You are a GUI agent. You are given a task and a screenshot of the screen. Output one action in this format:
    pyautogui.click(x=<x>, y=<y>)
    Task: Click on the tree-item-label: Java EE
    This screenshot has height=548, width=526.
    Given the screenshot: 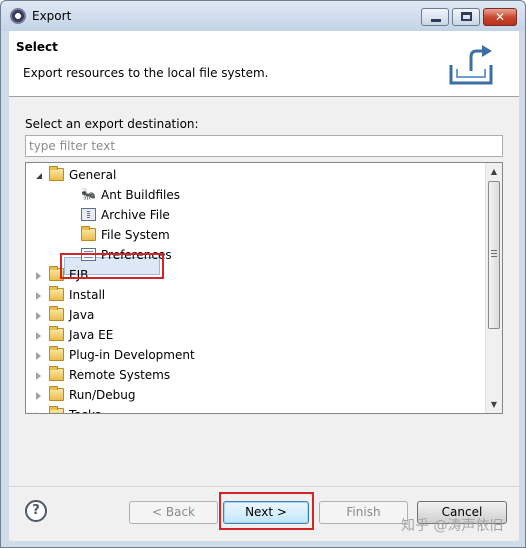 What is the action you would take?
    pyautogui.click(x=91, y=335)
    